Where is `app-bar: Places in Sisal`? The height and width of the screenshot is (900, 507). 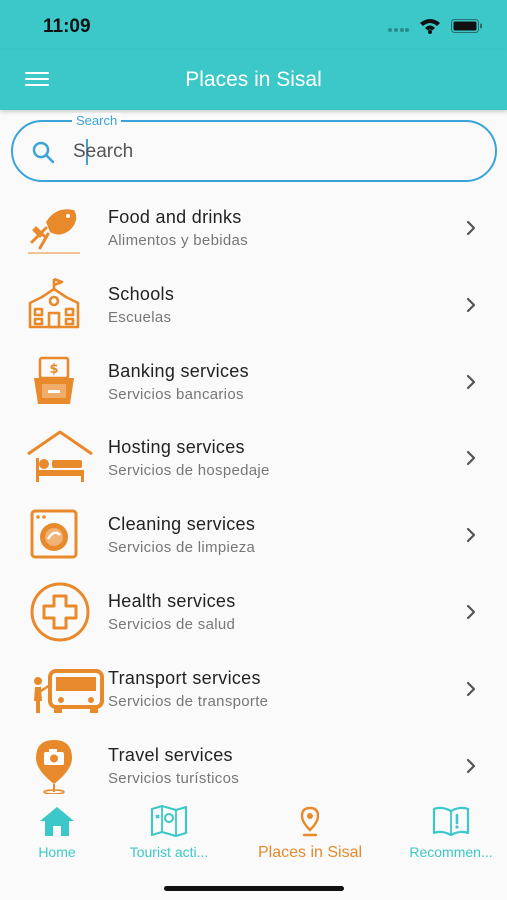
app-bar: Places in Sisal is located at coordinates (253, 80).